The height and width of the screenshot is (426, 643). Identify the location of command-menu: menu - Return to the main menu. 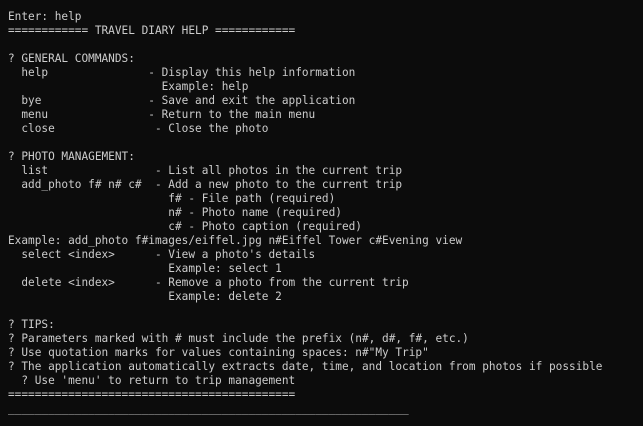
(162, 114).